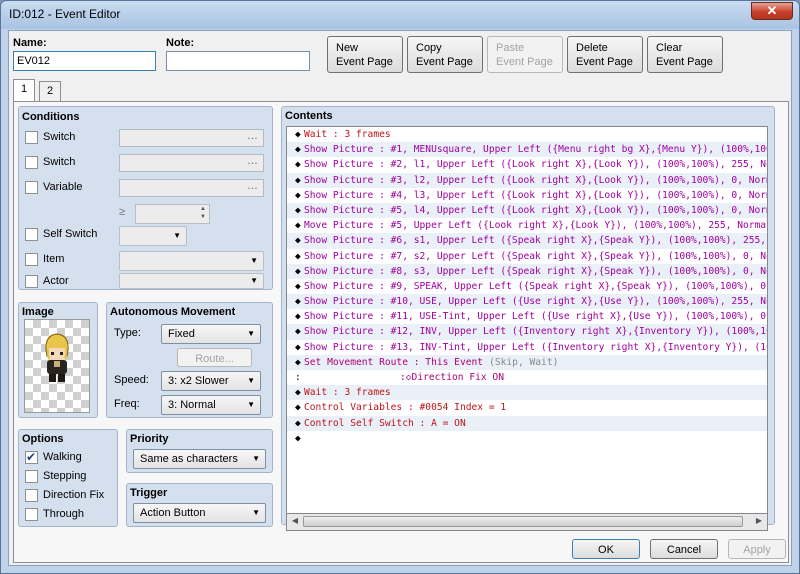 Image resolution: width=800 pixels, height=574 pixels. Describe the element at coordinates (59, 137) in the screenshot. I see `switch1-label: Switch` at that location.